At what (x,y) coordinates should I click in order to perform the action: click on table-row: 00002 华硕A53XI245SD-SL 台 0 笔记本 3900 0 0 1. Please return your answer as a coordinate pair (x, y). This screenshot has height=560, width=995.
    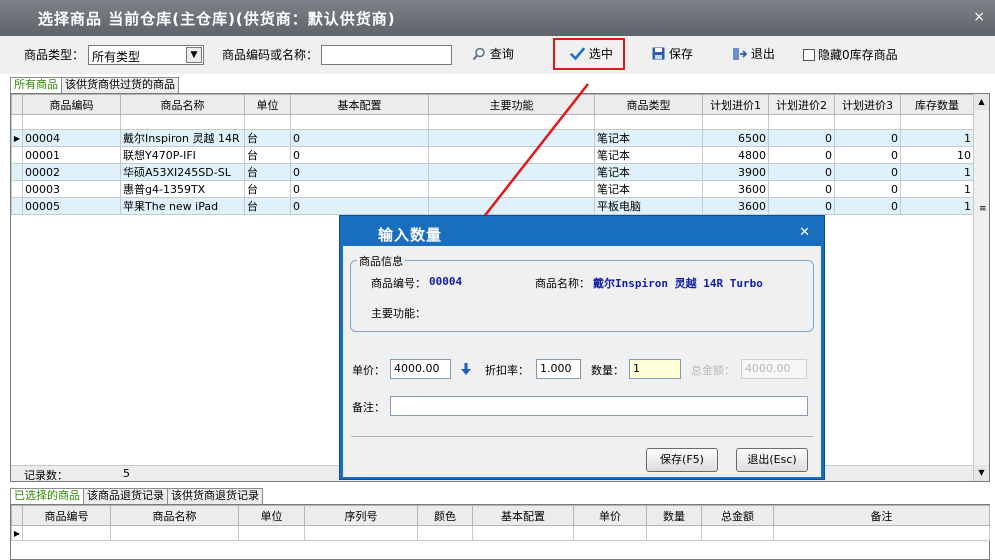
    Looking at the image, I should click on (492, 172).